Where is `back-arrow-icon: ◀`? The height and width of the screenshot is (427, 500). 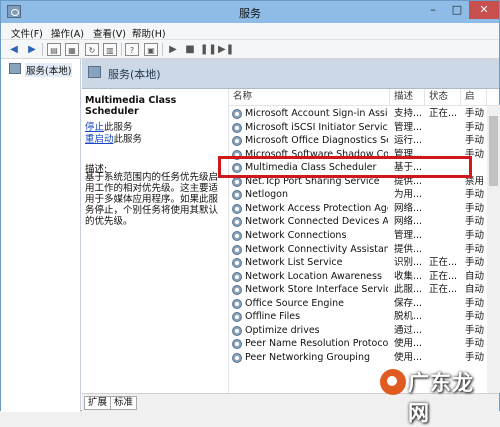 back-arrow-icon: ◀ is located at coordinates (14, 49).